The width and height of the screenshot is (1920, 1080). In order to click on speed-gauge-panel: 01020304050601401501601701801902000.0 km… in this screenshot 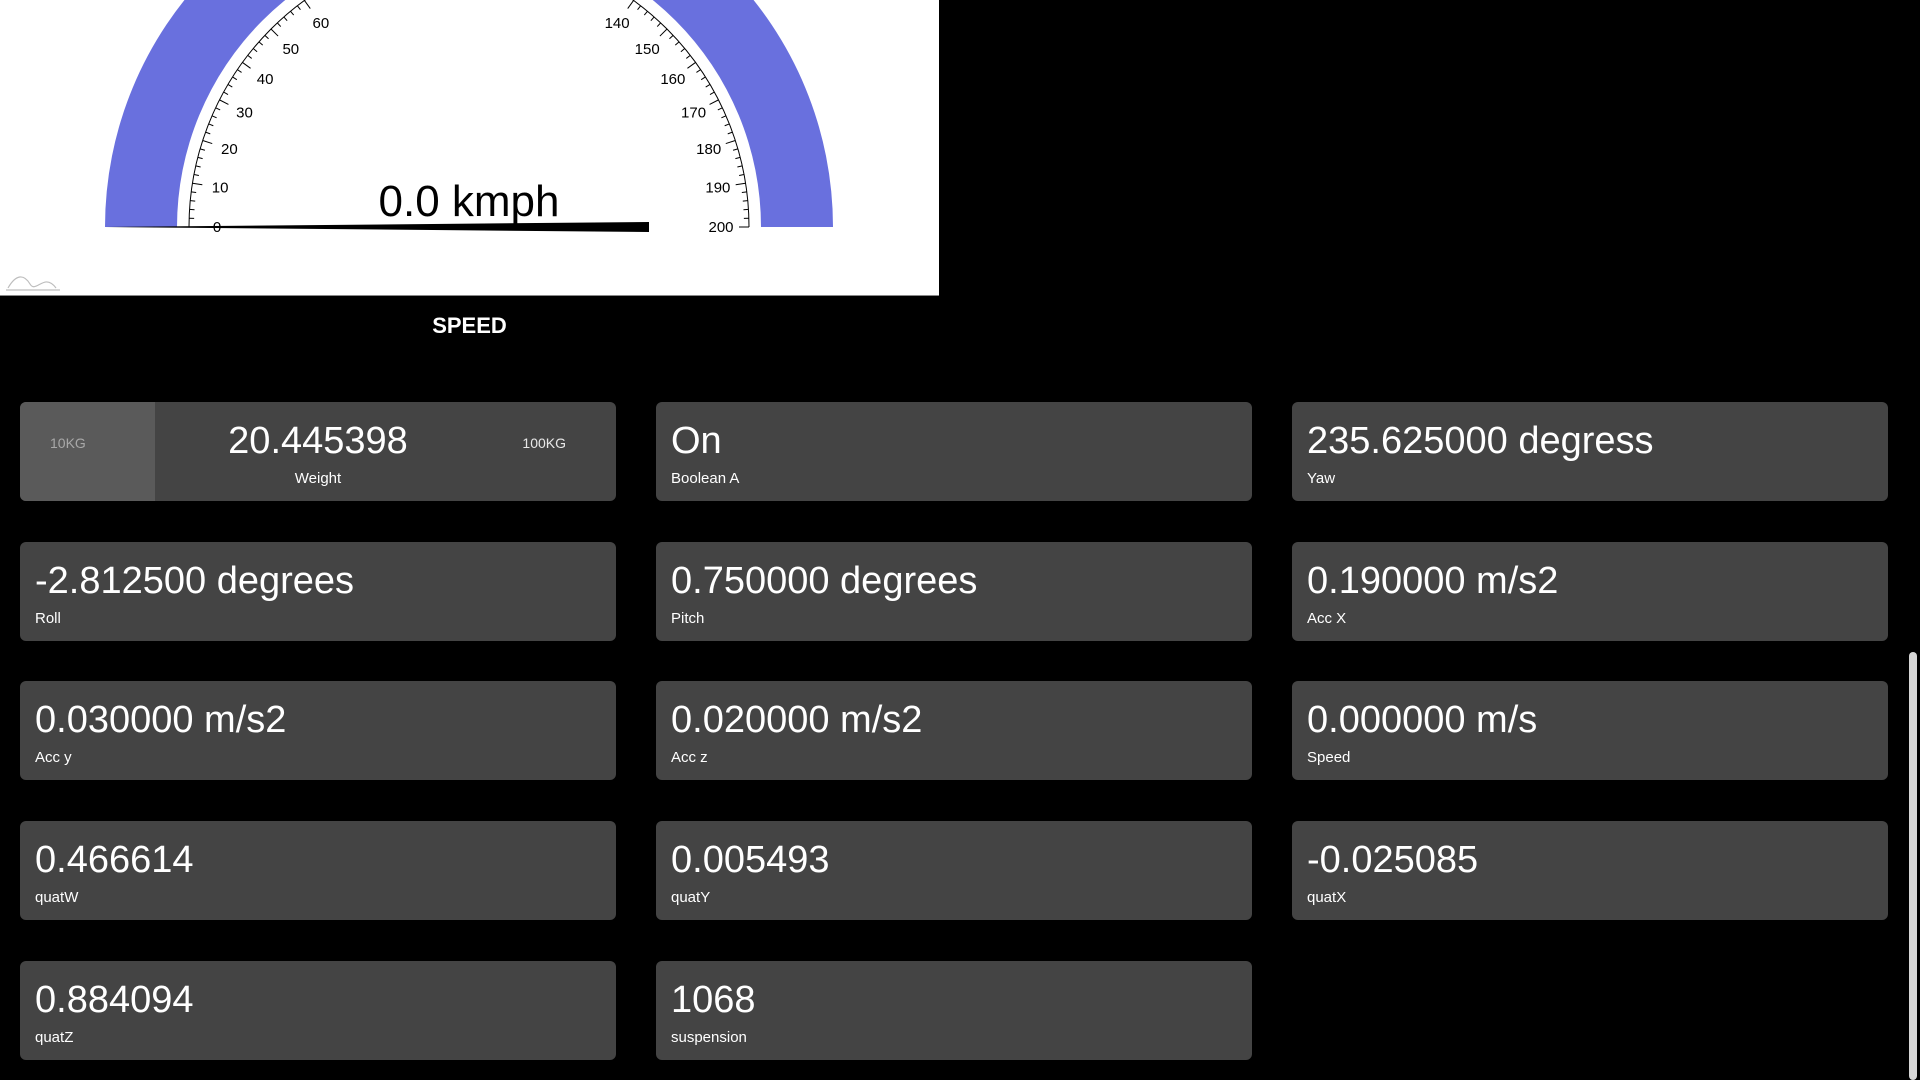, I will do `click(469, 148)`.